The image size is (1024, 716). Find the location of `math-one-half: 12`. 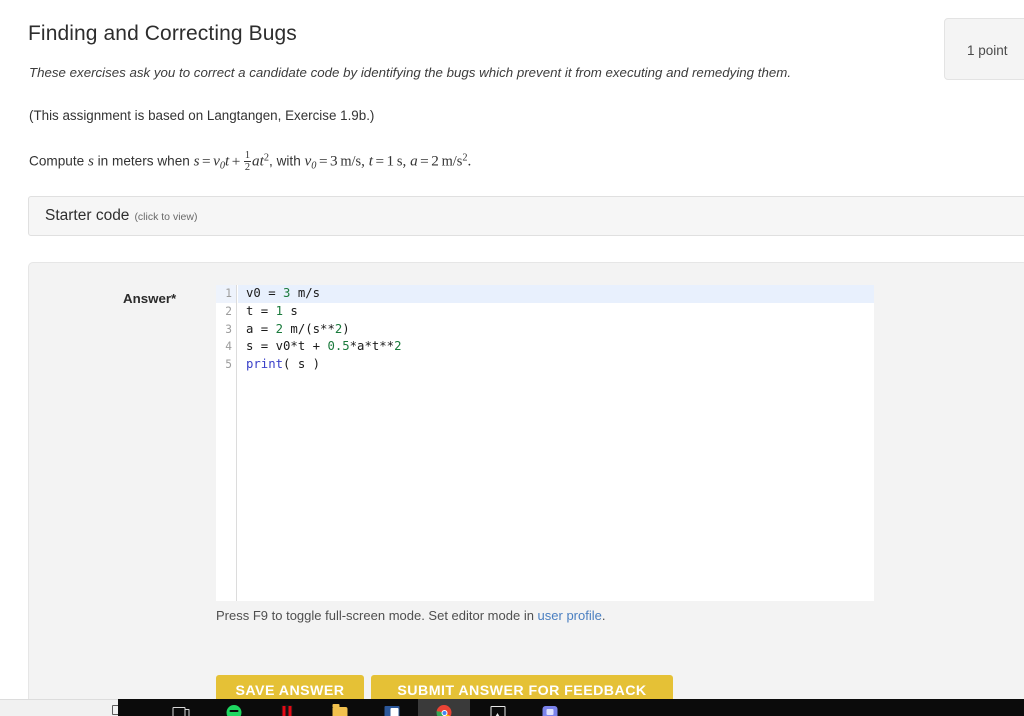

math-one-half: 12 is located at coordinates (247, 162).